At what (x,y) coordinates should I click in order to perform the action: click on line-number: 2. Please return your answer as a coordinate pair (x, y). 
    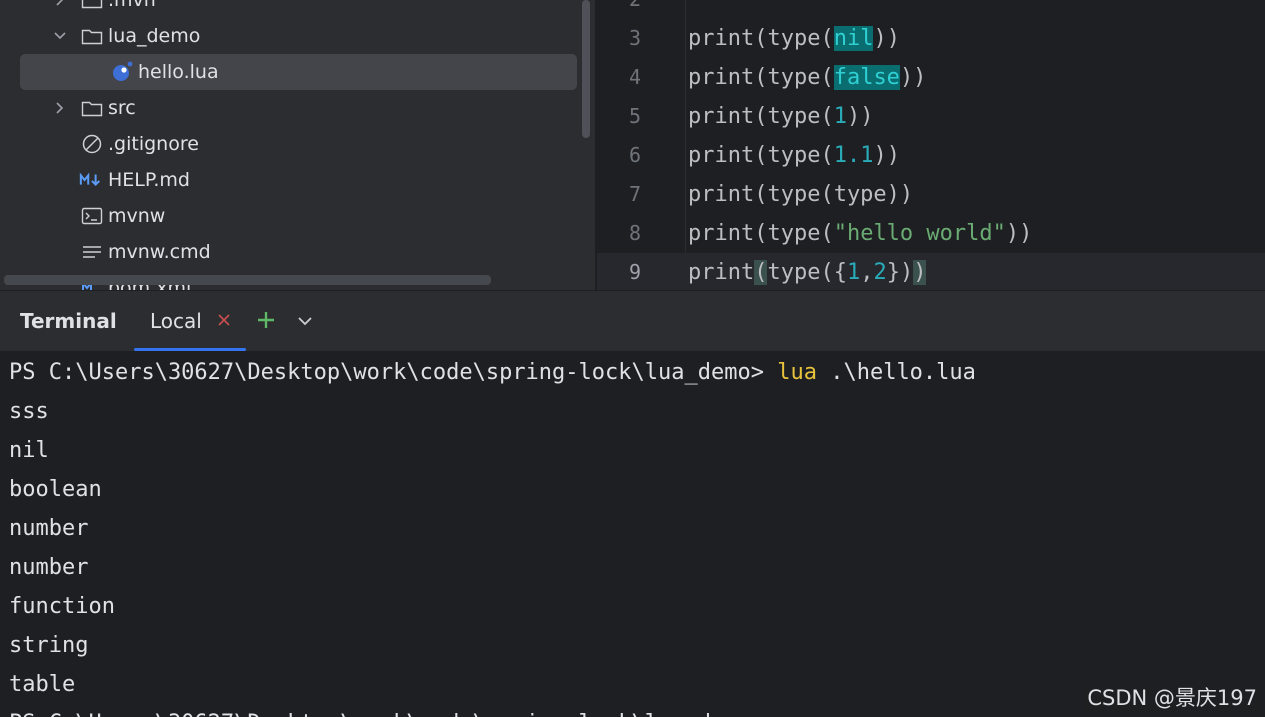
    Looking at the image, I should click on (619, 9).